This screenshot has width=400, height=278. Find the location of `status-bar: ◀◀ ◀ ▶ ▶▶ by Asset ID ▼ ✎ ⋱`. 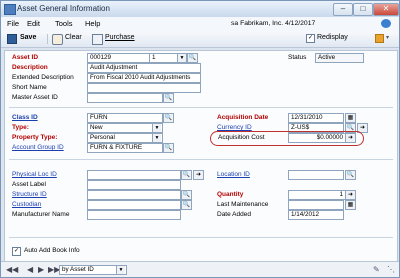

status-bar: ◀◀ ◀ ▶ ▶▶ by Asset ID ▼ ✎ ⋱ is located at coordinates (200, 269).